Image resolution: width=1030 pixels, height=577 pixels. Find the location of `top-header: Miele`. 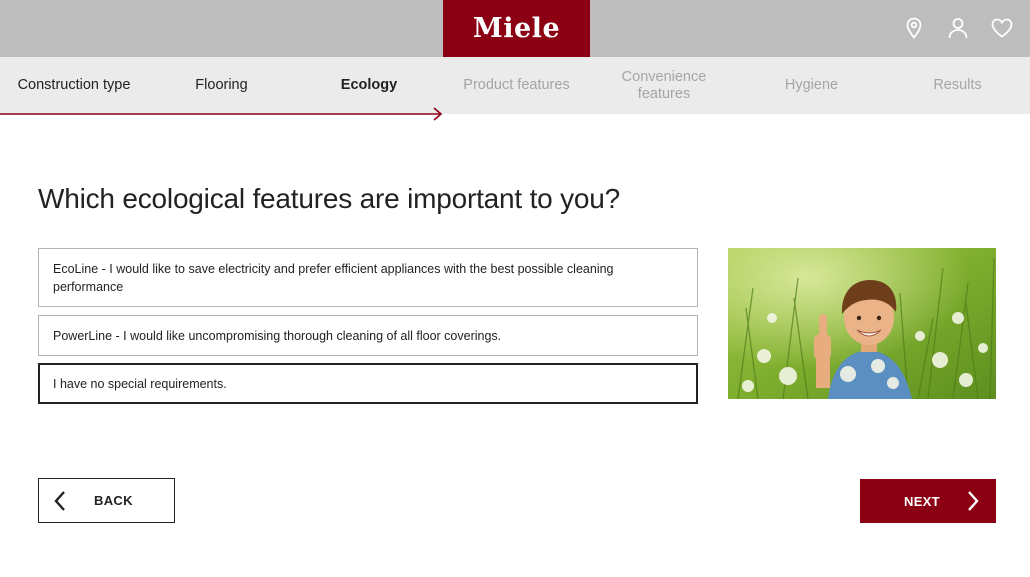

top-header: Miele is located at coordinates (515, 28).